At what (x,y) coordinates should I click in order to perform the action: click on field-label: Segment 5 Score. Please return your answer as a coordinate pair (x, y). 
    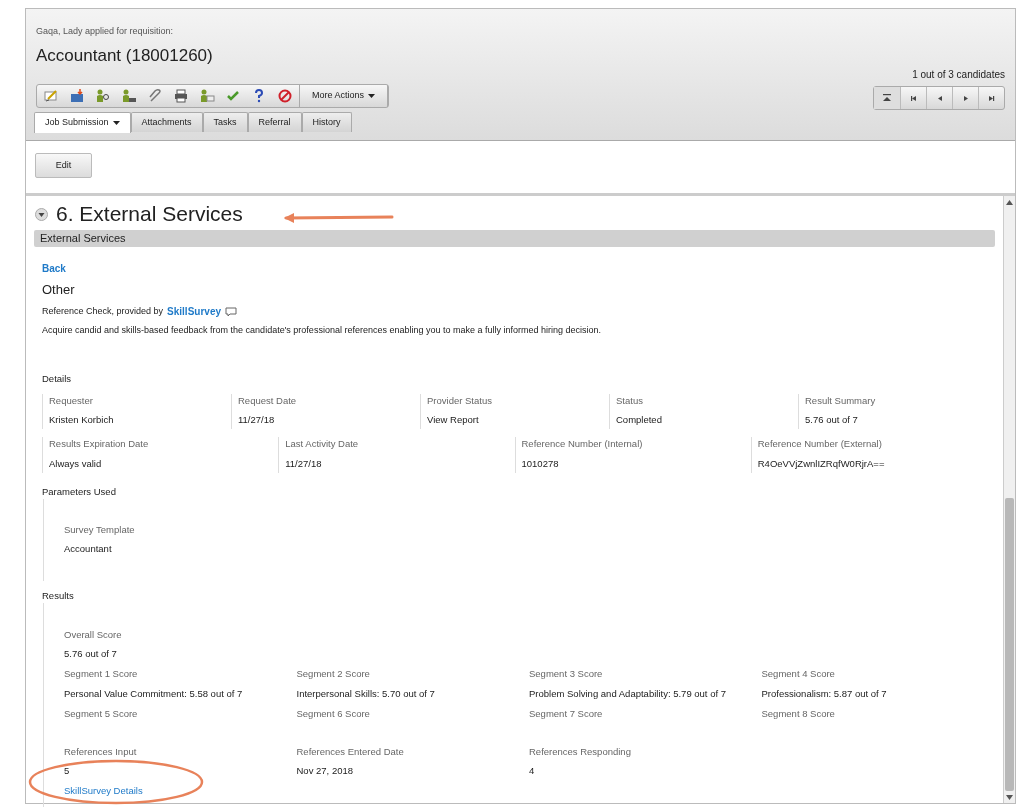
    Looking at the image, I should click on (101, 713).